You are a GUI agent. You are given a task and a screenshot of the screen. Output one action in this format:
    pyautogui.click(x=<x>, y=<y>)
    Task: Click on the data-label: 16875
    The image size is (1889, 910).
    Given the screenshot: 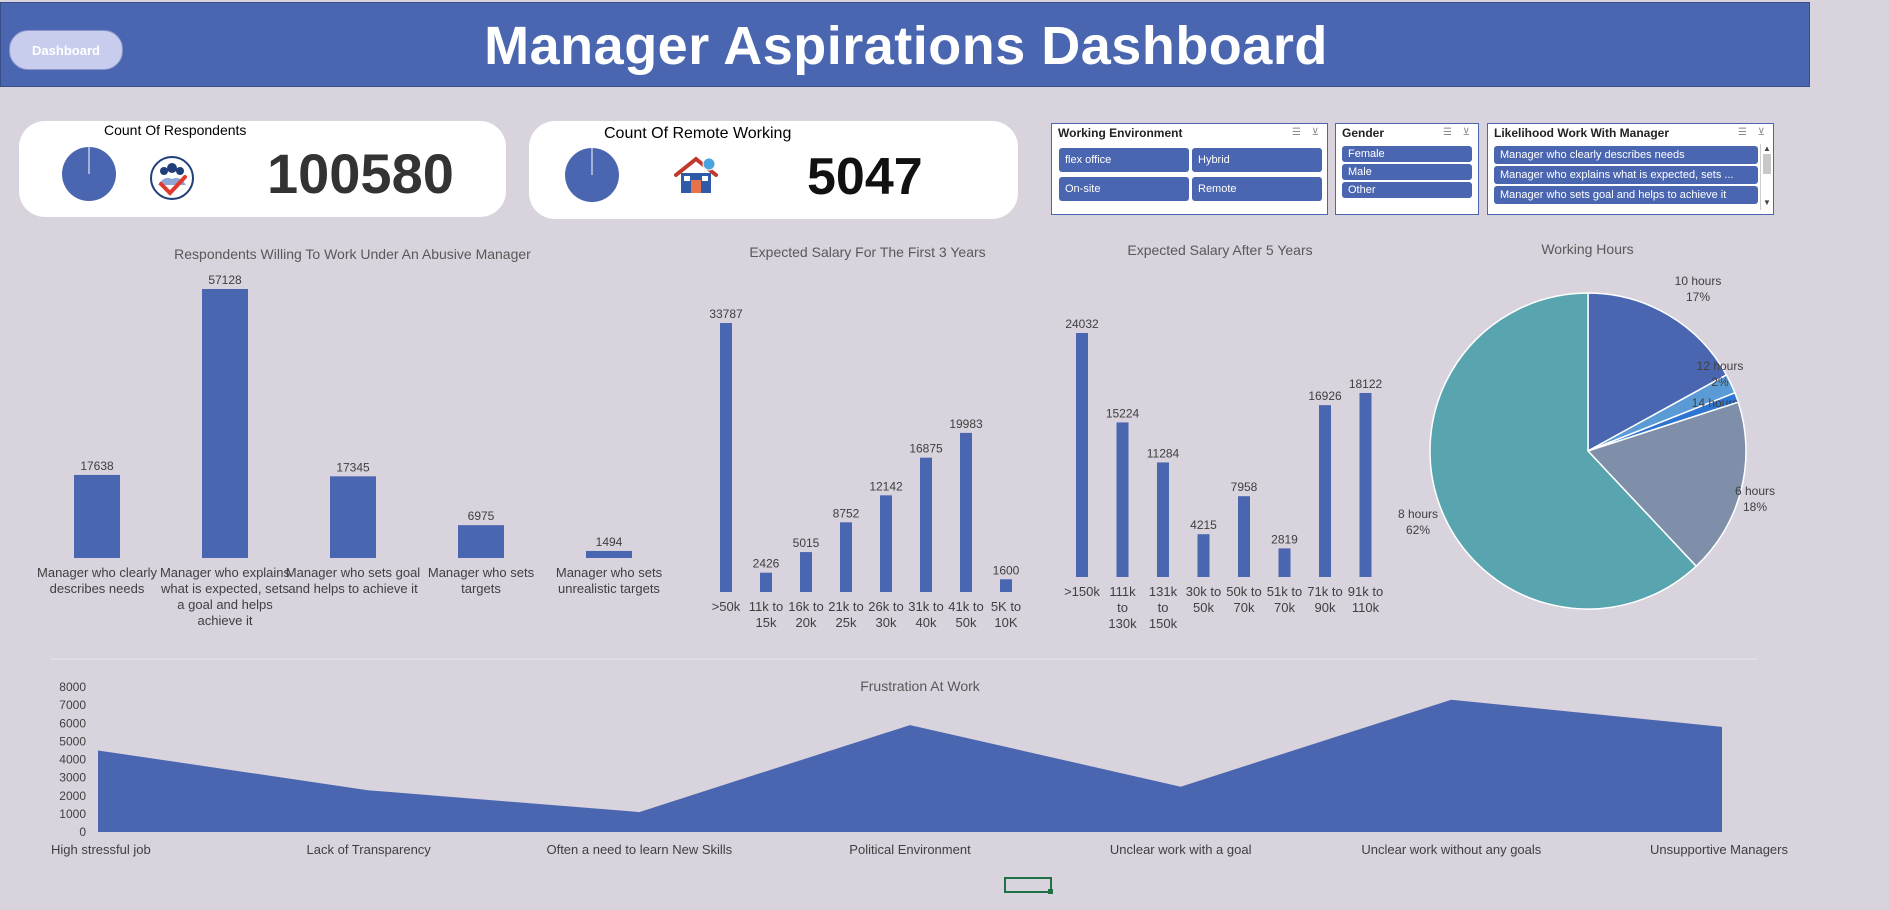 What is the action you would take?
    pyautogui.click(x=926, y=449)
    